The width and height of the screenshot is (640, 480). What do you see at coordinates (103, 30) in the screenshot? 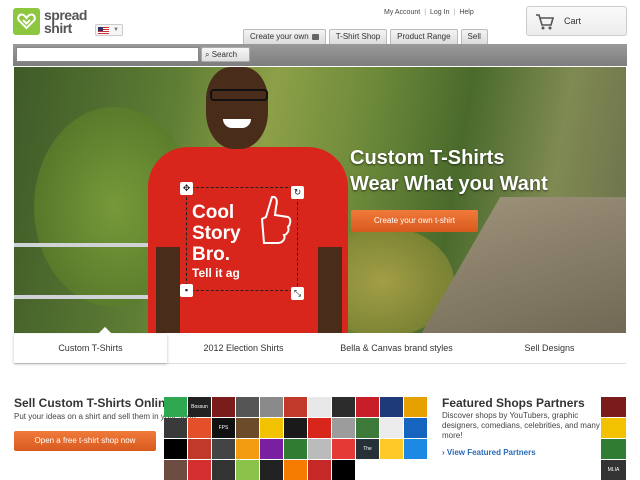
I see `us-flag-icon` at bounding box center [103, 30].